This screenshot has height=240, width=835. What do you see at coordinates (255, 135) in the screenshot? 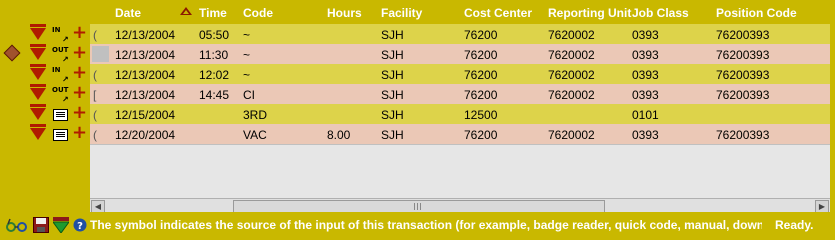
I see `cell-code: VAC` at bounding box center [255, 135].